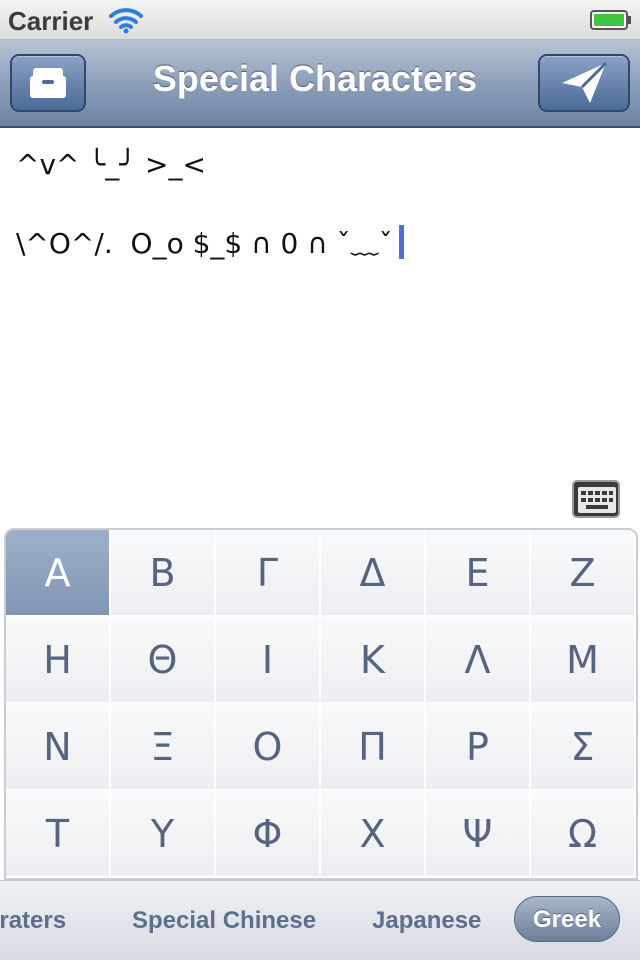 This screenshot has height=960, width=640. What do you see at coordinates (373, 660) in the screenshot?
I see `char-key: Κ` at bounding box center [373, 660].